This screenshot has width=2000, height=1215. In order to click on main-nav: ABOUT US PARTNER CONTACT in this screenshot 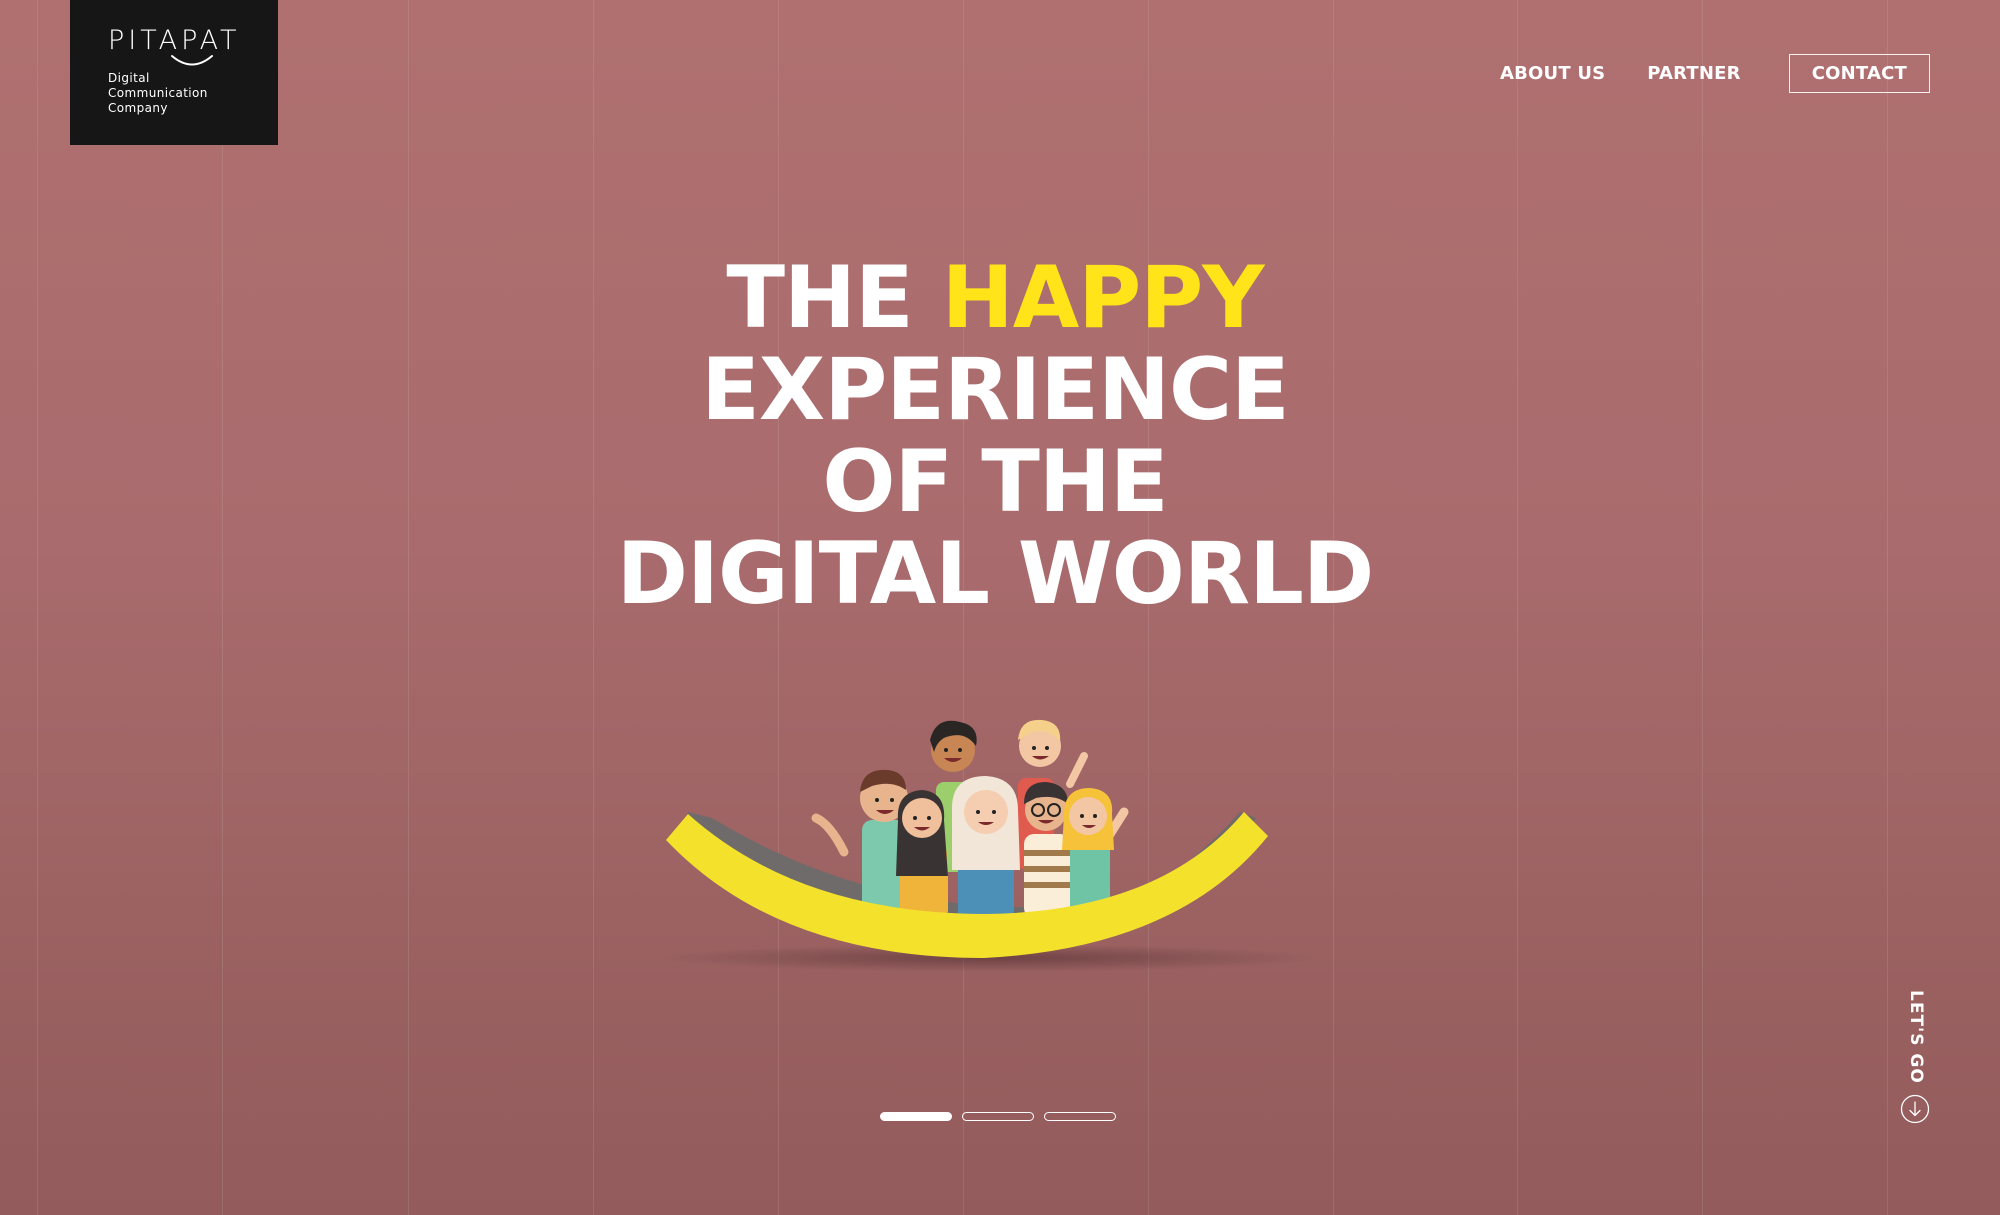, I will do `click(1715, 73)`.